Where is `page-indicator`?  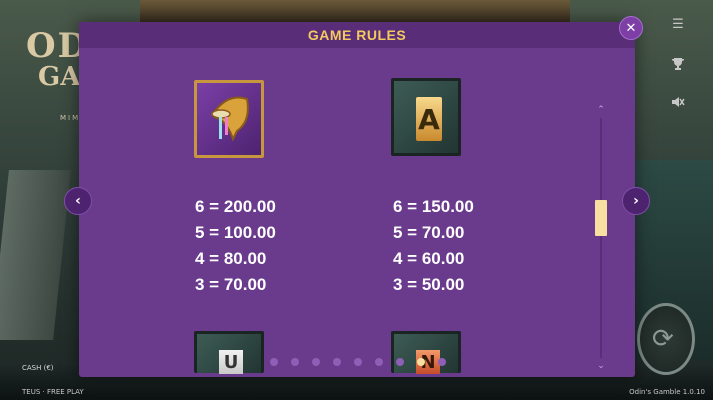
page-indicator is located at coordinates (358, 362).